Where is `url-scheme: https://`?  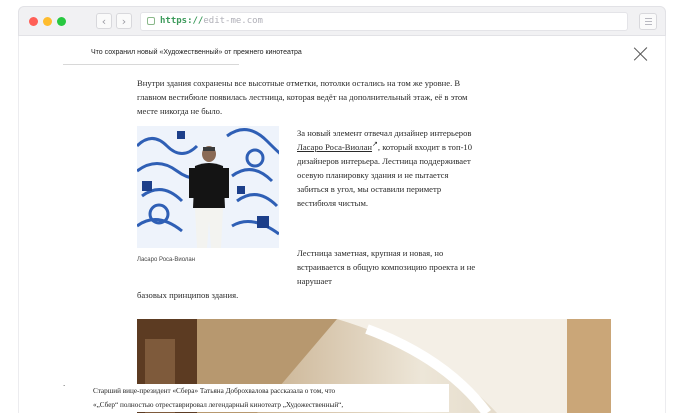 url-scheme: https:// is located at coordinates (182, 21).